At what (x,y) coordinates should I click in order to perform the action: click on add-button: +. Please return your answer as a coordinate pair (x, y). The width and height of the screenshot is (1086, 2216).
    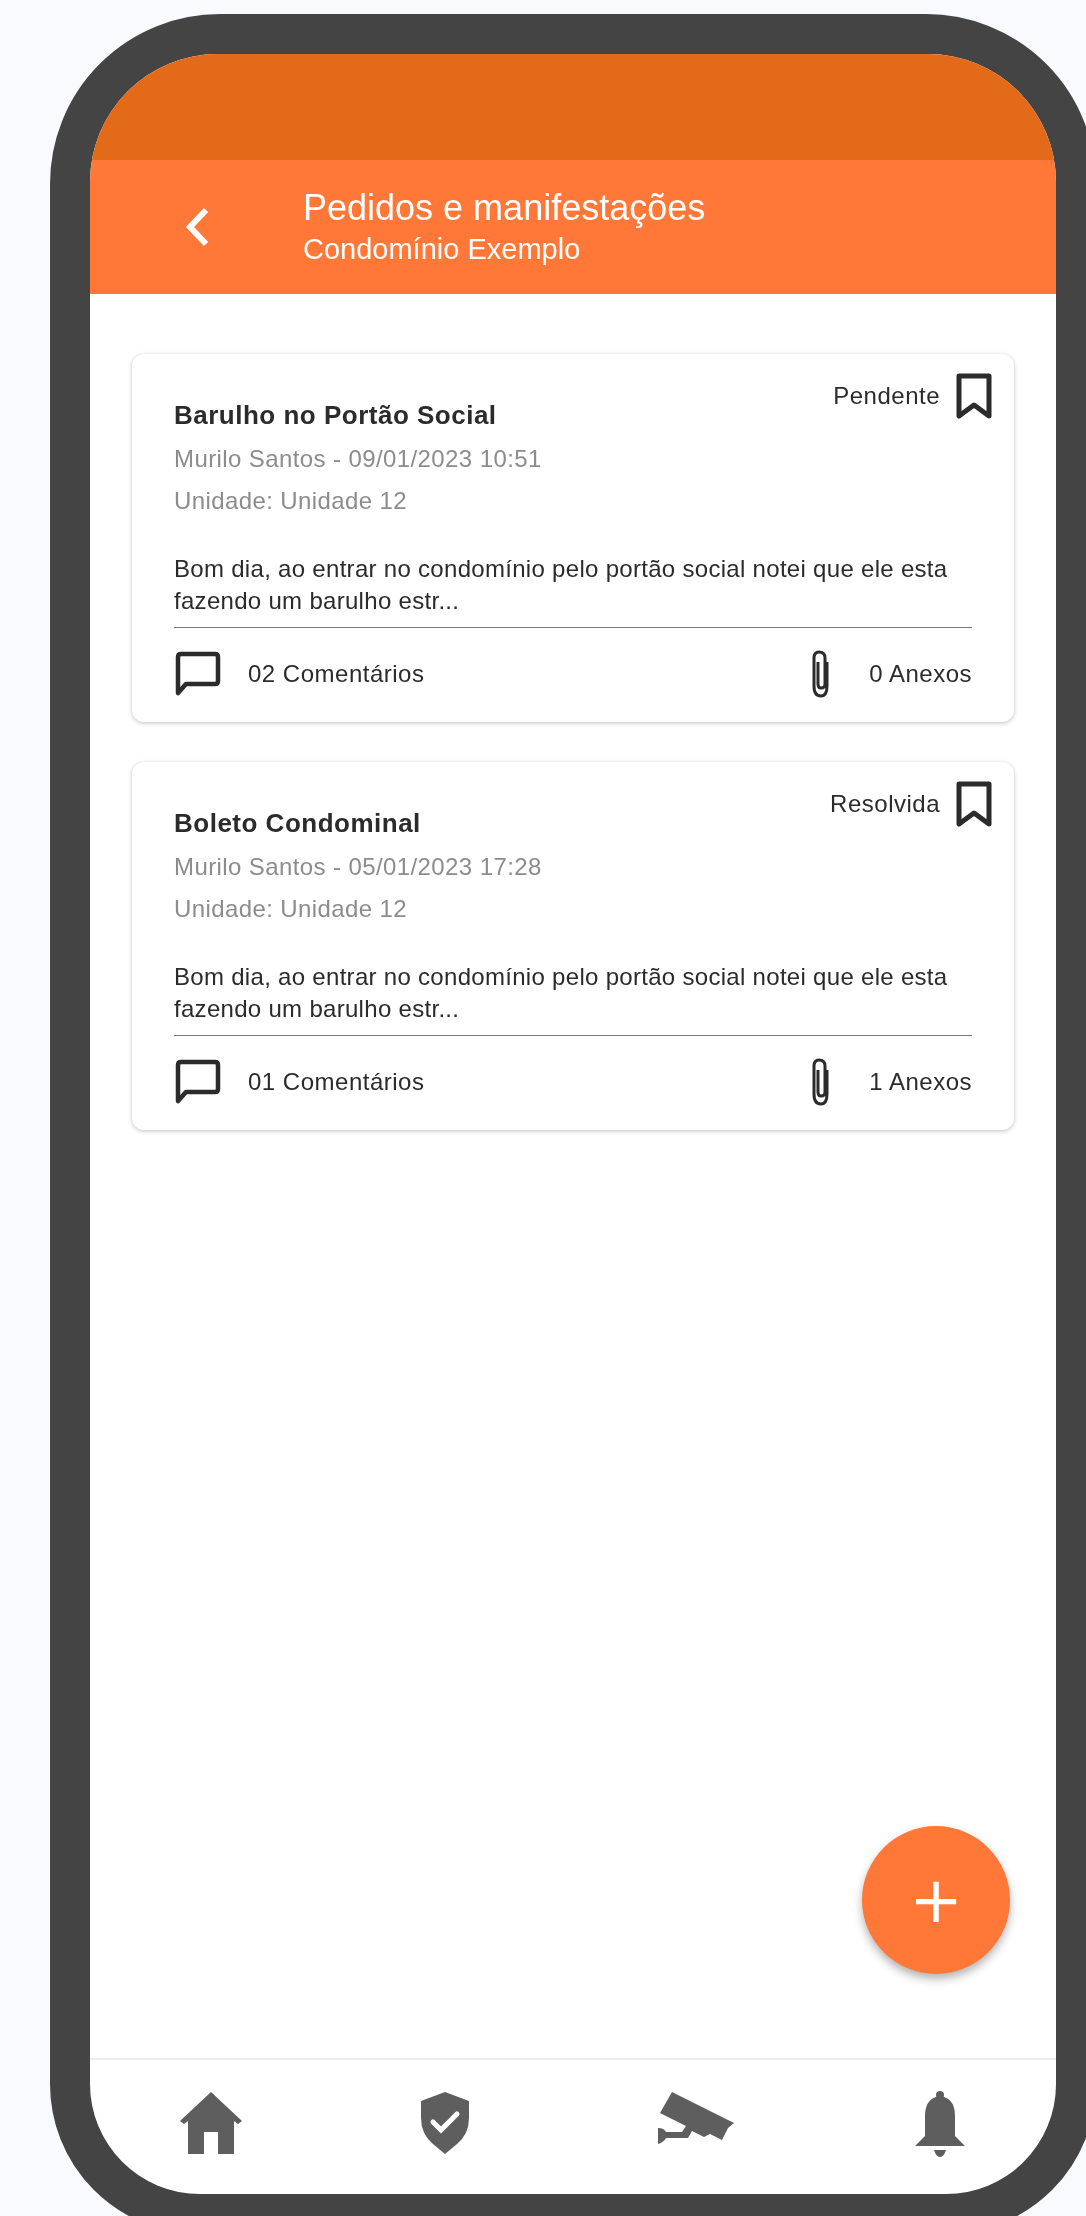
    Looking at the image, I should click on (936, 1900).